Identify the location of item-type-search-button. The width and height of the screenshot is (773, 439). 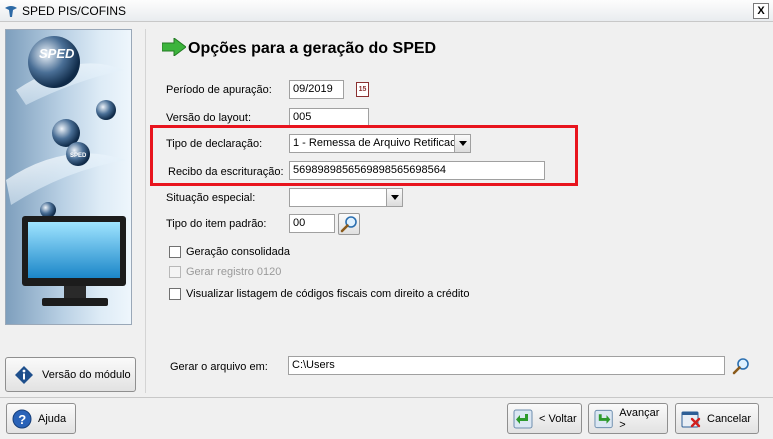
(349, 224).